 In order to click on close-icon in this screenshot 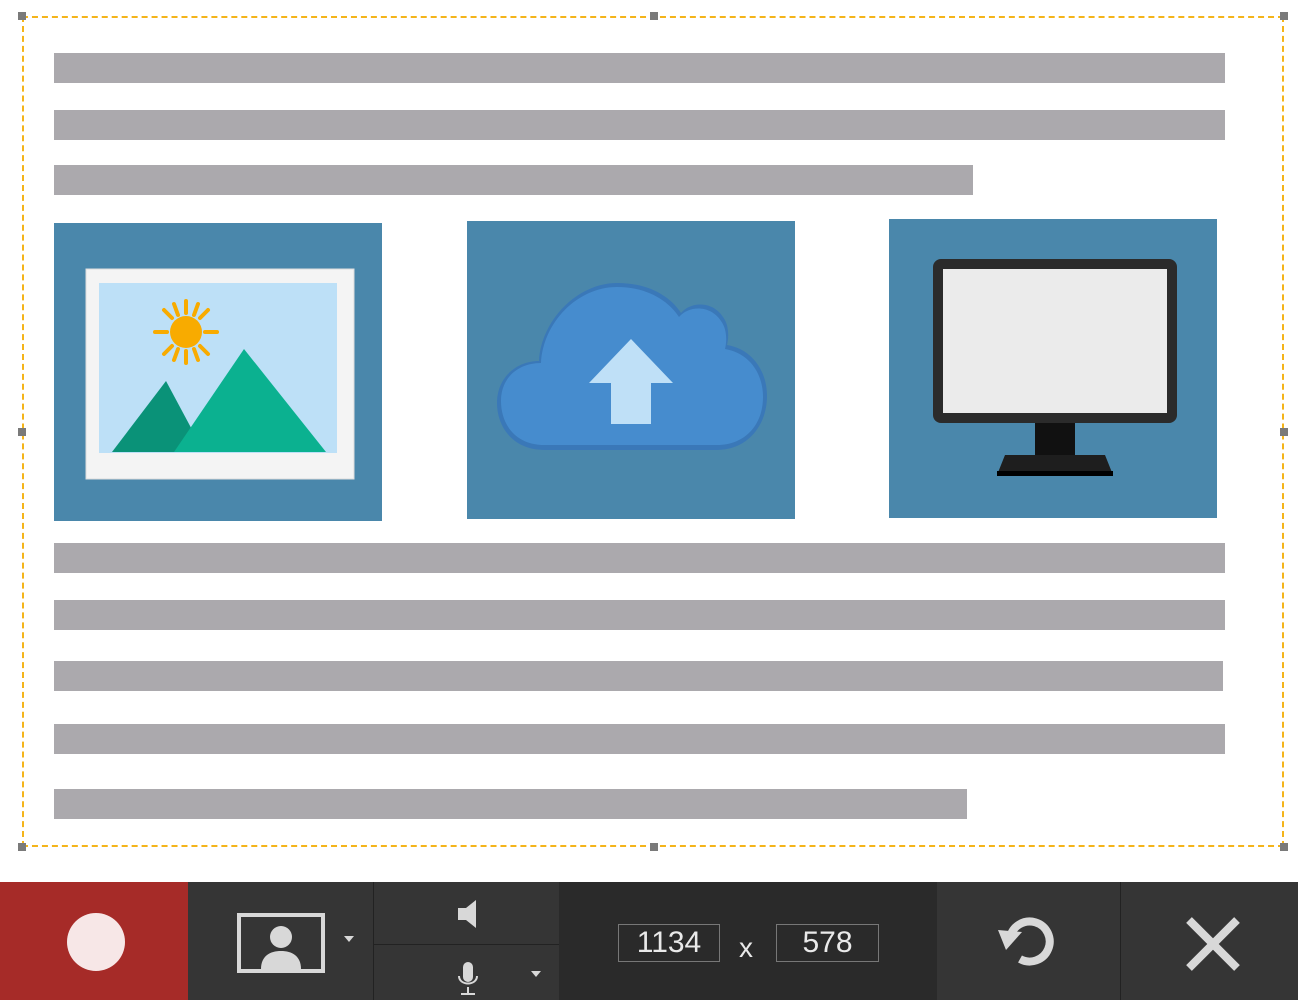, I will do `click(1213, 944)`.